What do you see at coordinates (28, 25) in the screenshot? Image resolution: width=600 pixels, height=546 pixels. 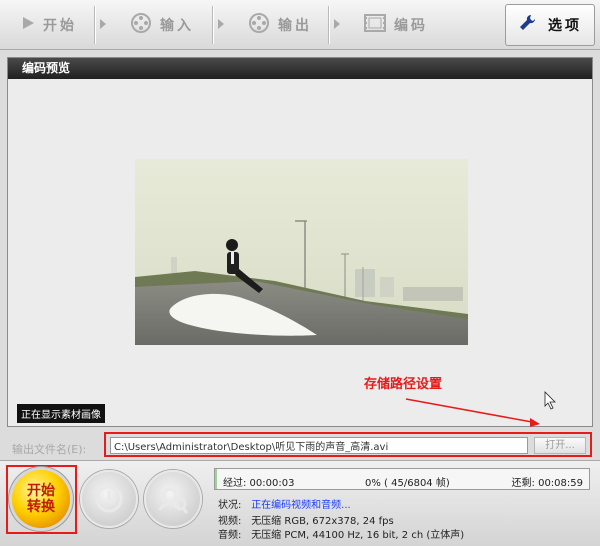 I see `play-icon` at bounding box center [28, 25].